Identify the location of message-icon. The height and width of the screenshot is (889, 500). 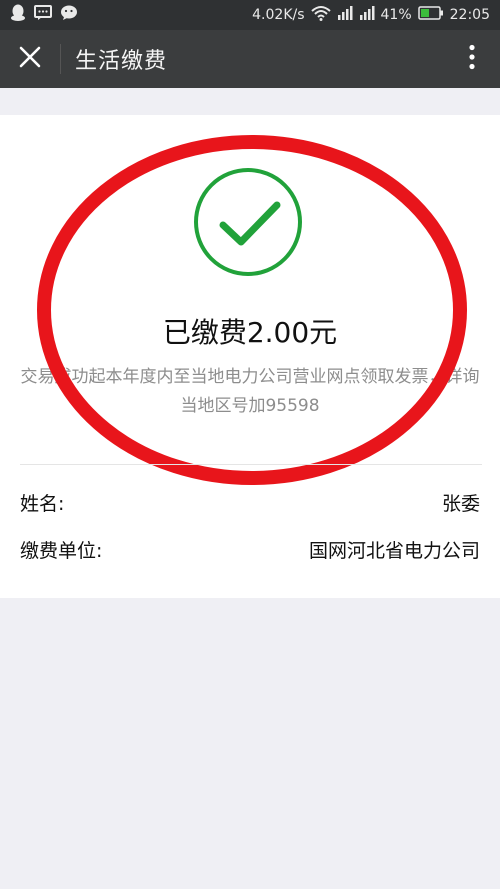
(43, 15).